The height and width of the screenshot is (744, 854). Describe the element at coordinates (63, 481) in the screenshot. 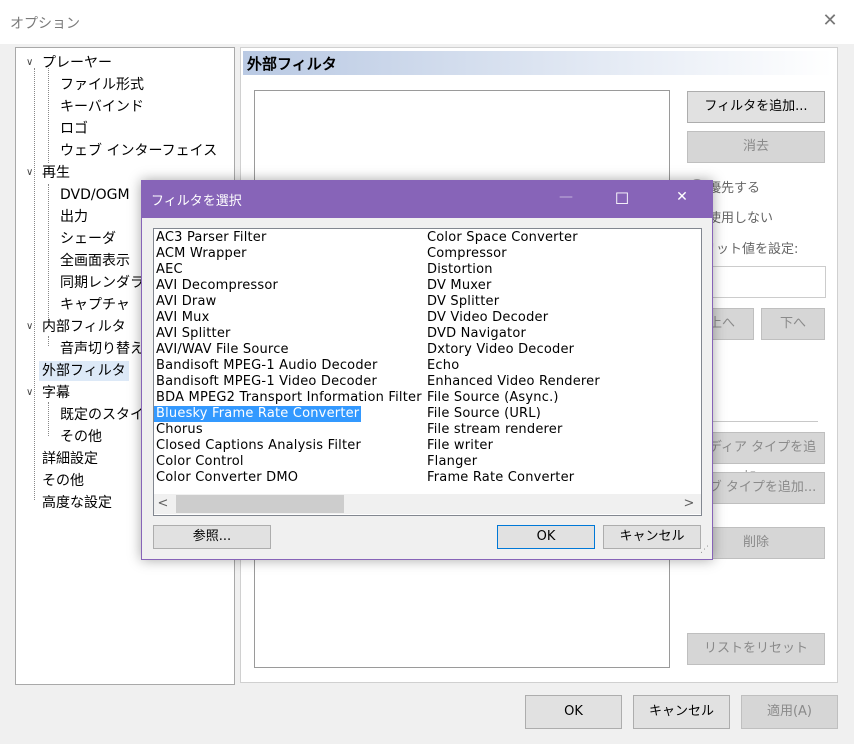

I see `tree-node-misc: その他` at that location.